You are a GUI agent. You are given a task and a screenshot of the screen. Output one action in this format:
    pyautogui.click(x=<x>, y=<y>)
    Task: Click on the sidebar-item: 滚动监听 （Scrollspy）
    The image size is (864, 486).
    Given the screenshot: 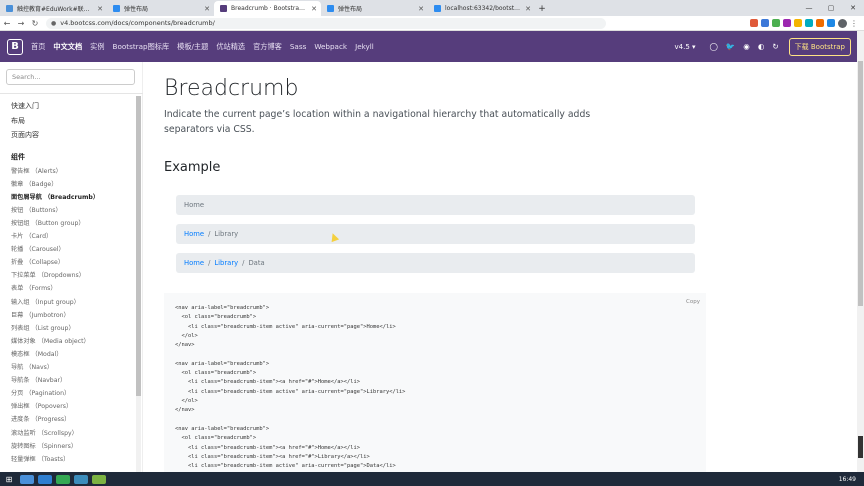 What is the action you would take?
    pyautogui.click(x=44, y=432)
    